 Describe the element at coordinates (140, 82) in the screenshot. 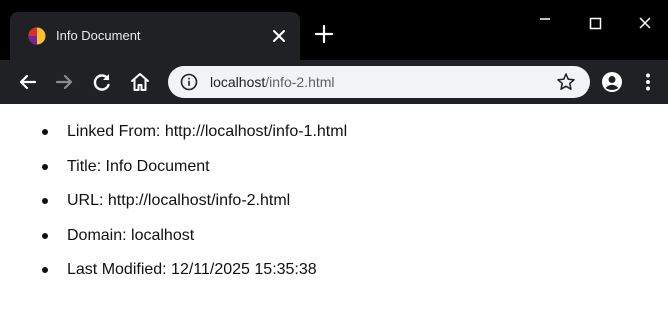

I see `home-icon` at that location.